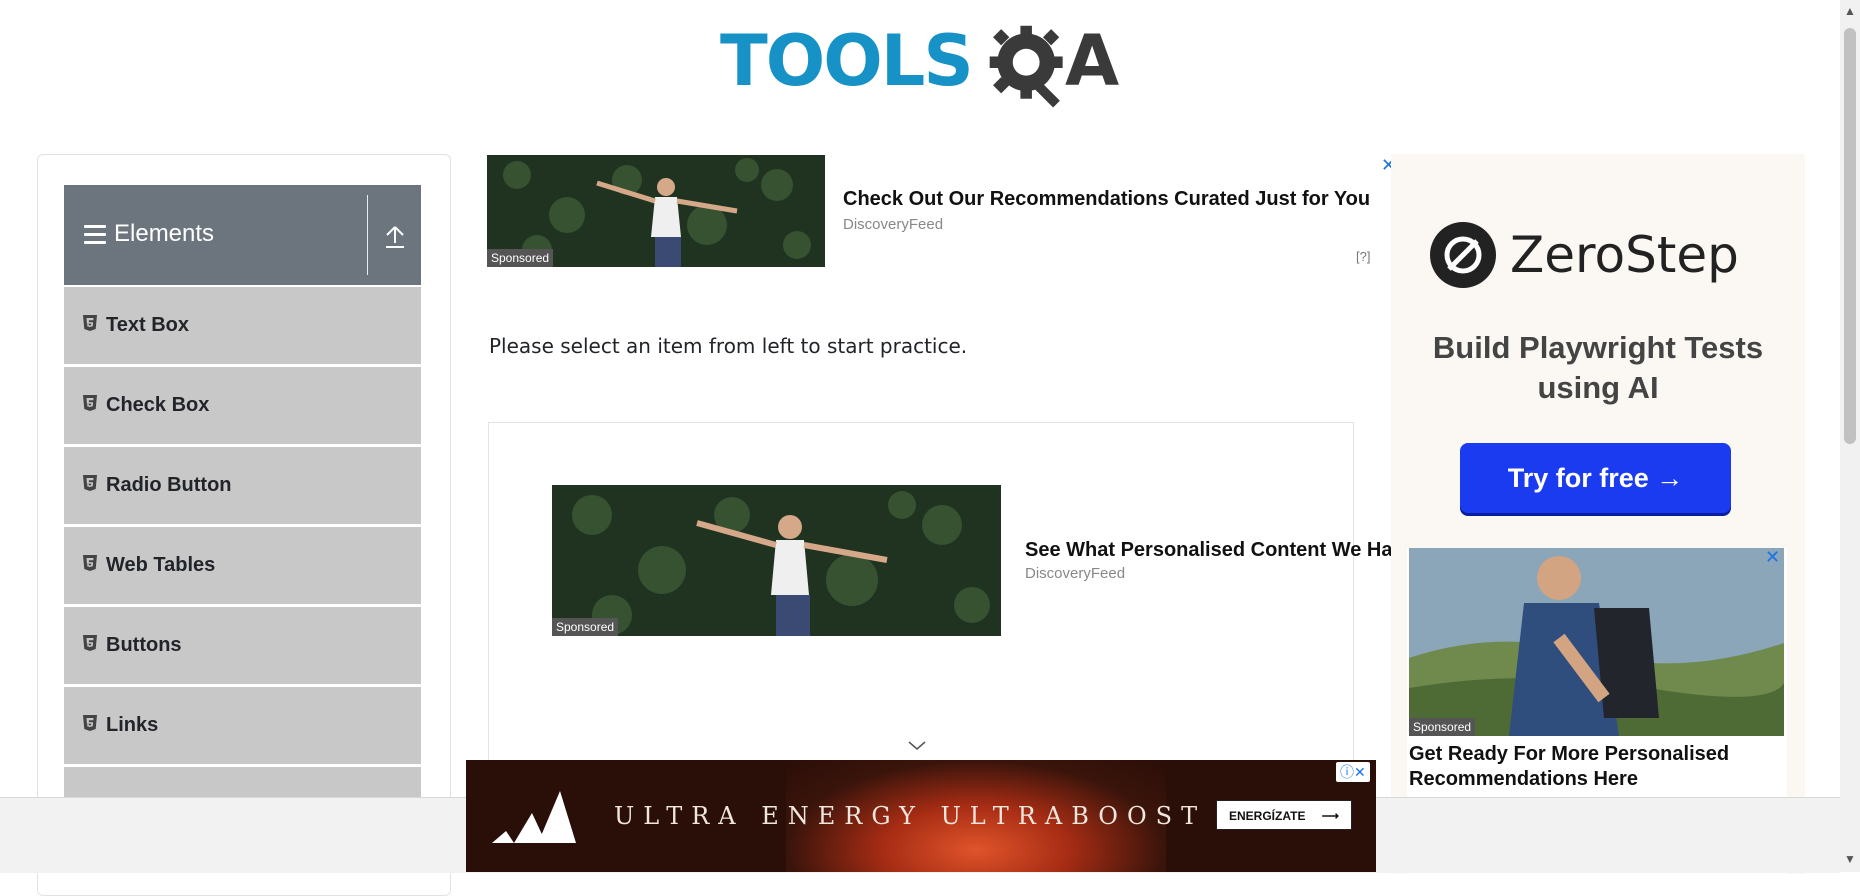  Describe the element at coordinates (395, 236) in the screenshot. I see `collapse-arrow-icon` at that location.